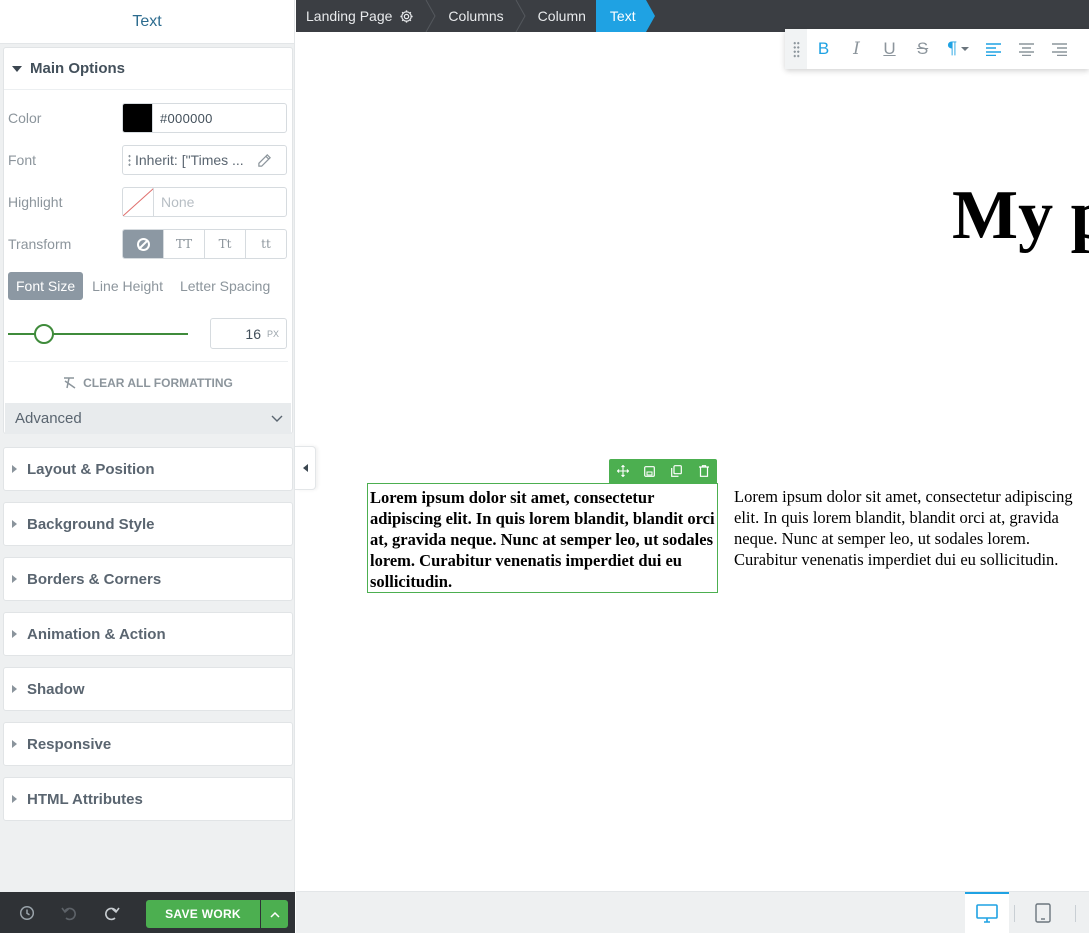 The width and height of the screenshot is (1089, 933). I want to click on clear-format-icon, so click(70, 383).